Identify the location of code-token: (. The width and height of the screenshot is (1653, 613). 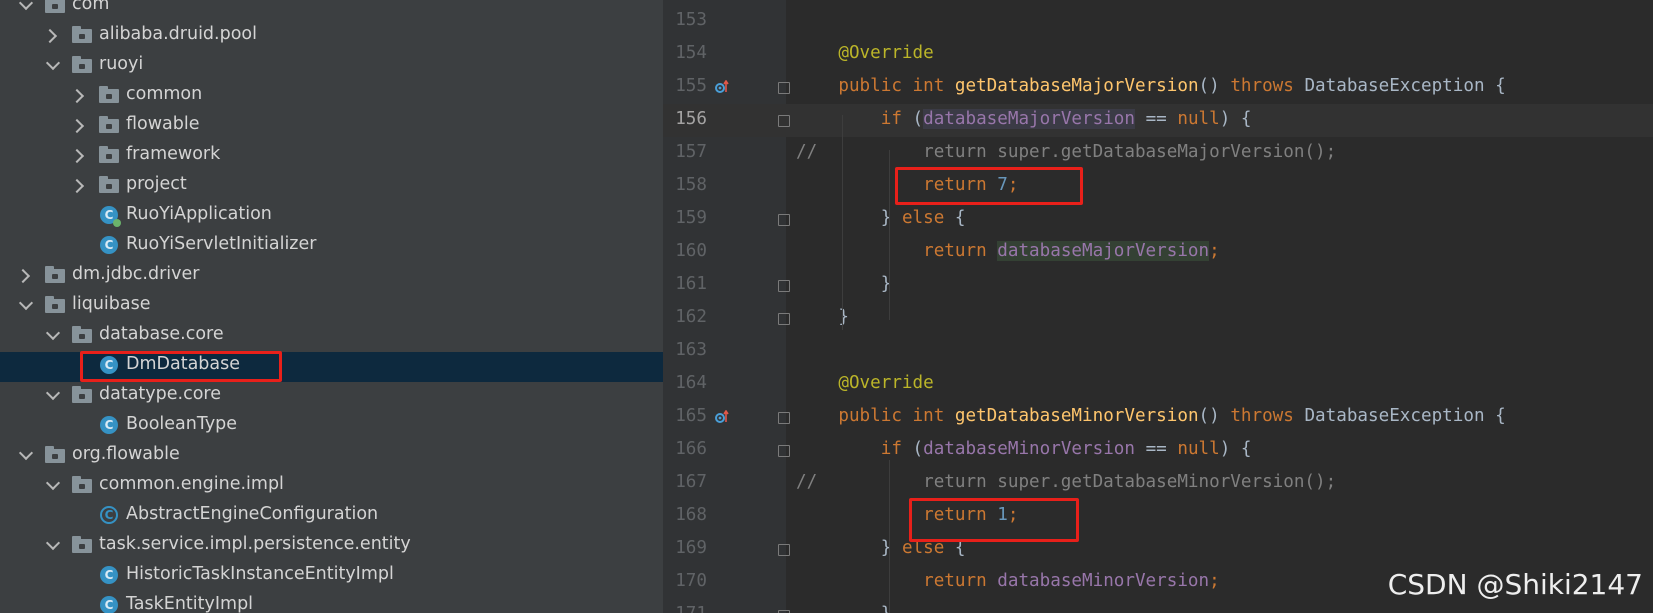
(918, 119).